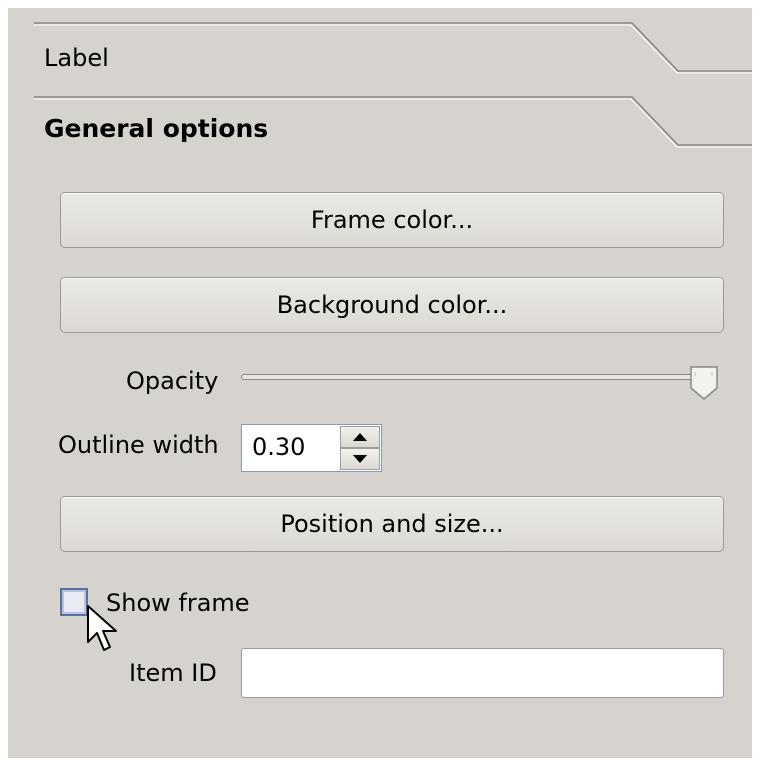 This screenshot has width=769, height=764. I want to click on opacity-slider, so click(478, 377).